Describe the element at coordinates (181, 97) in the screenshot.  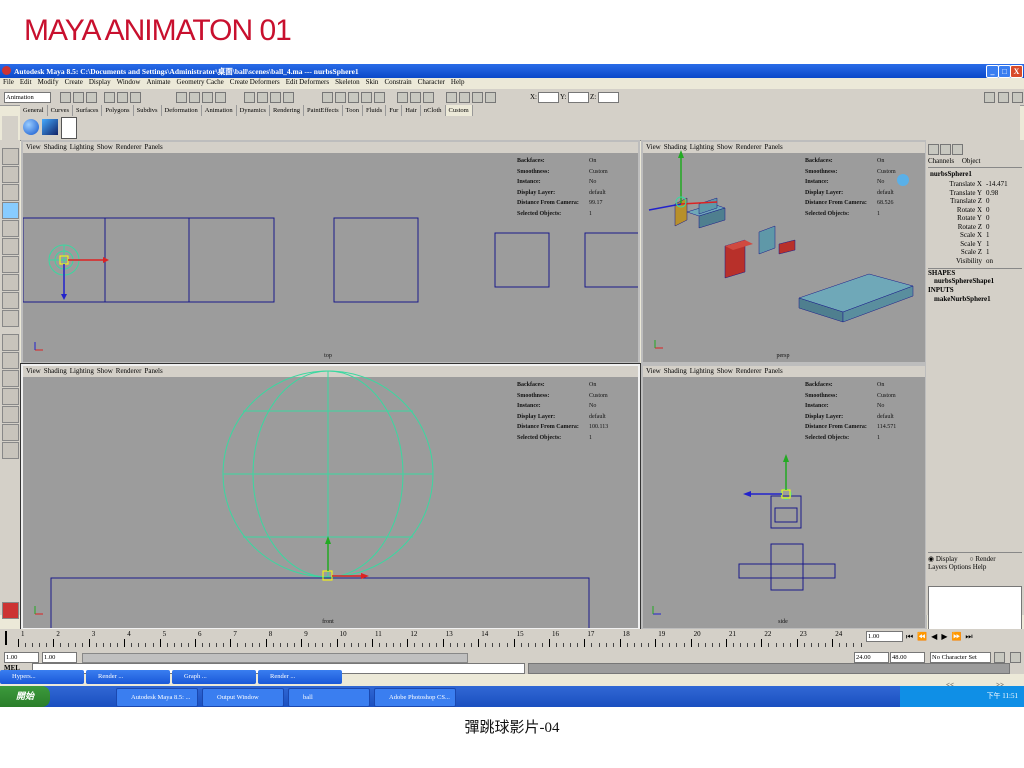
I see `snap-grid-icon` at that location.